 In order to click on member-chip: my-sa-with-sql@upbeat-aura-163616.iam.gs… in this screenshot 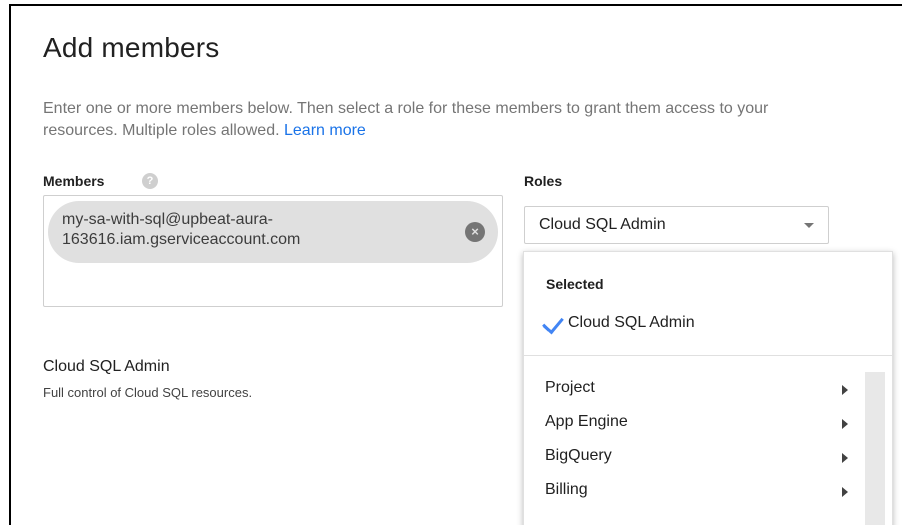, I will do `click(273, 232)`.